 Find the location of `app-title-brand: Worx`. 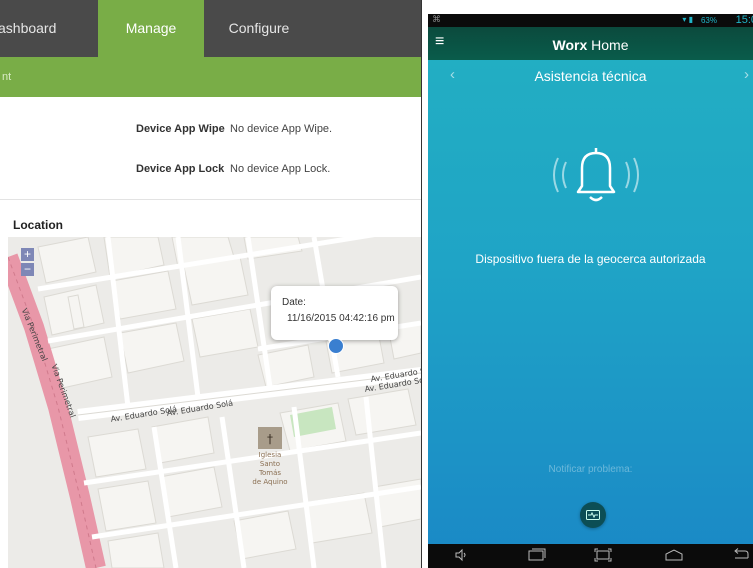

app-title-brand: Worx is located at coordinates (570, 45).